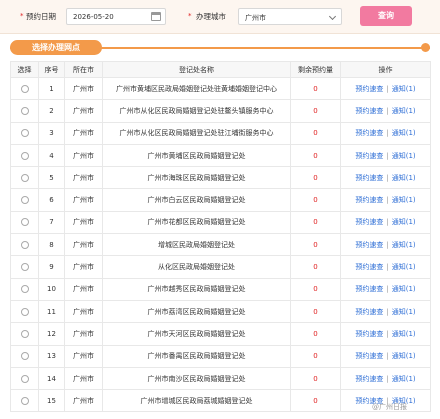 This screenshot has width=440, height=419. I want to click on row-number: 10, so click(51, 289).